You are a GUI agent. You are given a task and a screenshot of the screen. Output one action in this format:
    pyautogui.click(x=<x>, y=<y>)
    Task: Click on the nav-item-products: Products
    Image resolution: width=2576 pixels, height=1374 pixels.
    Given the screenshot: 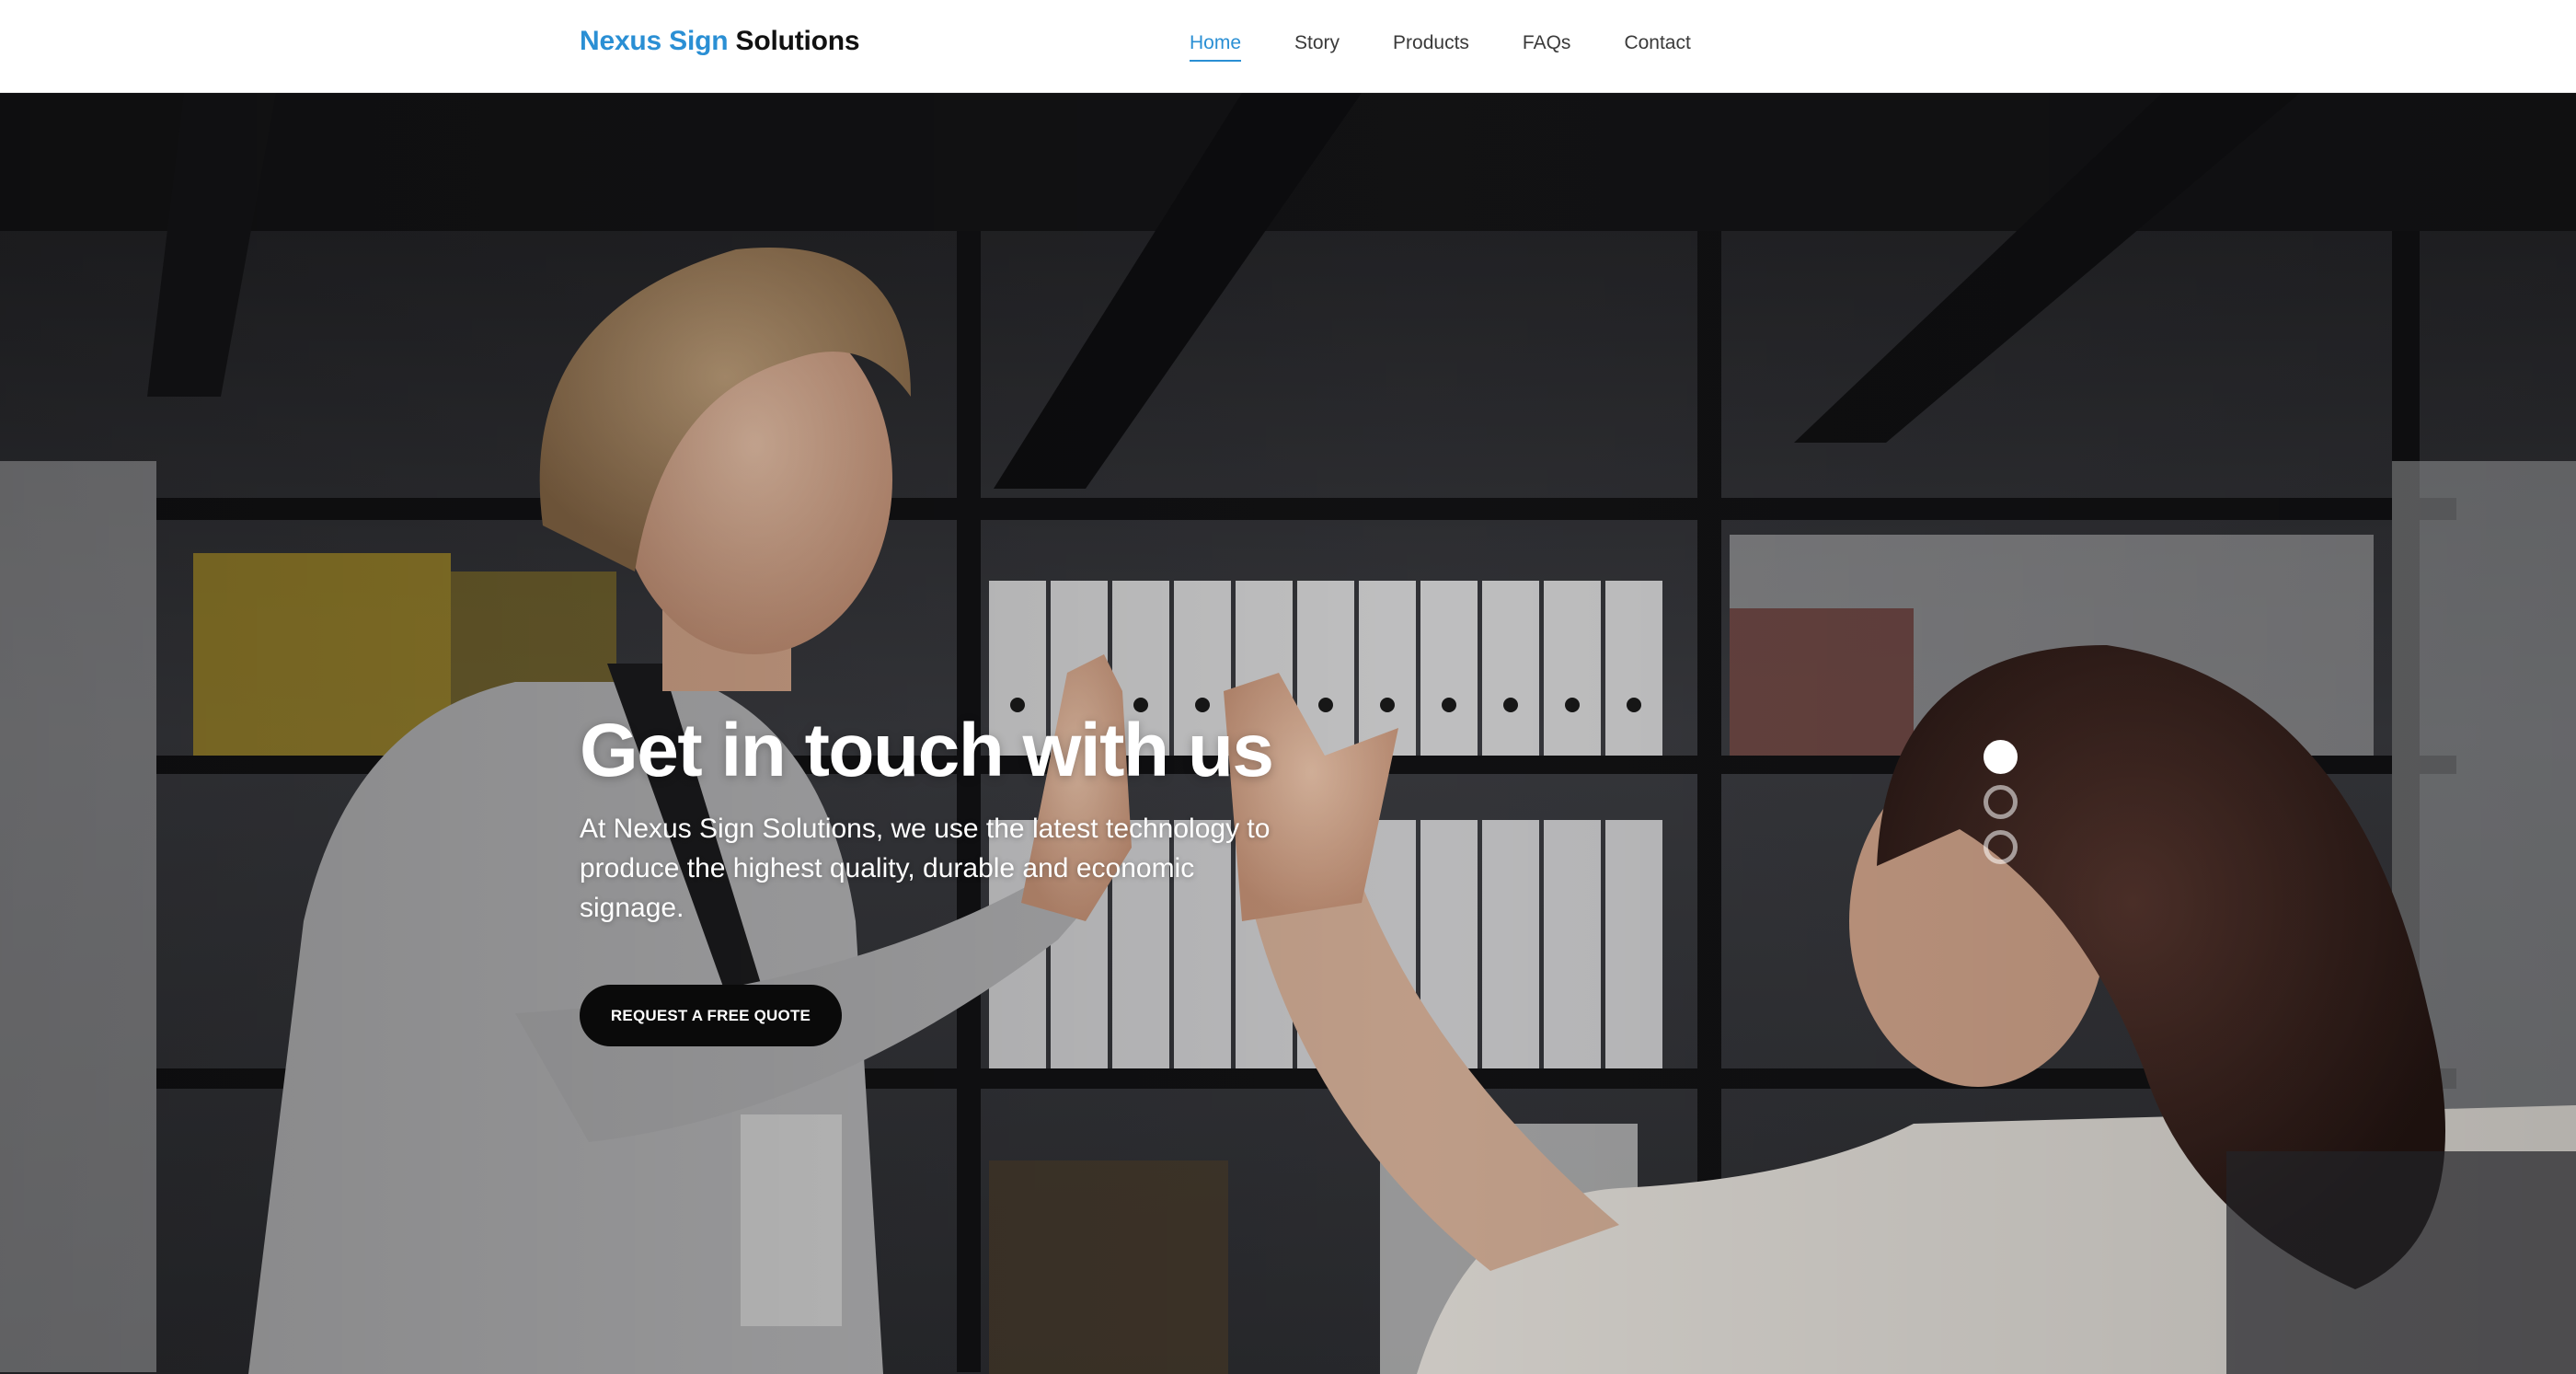 What is the action you would take?
    pyautogui.click(x=1431, y=47)
    